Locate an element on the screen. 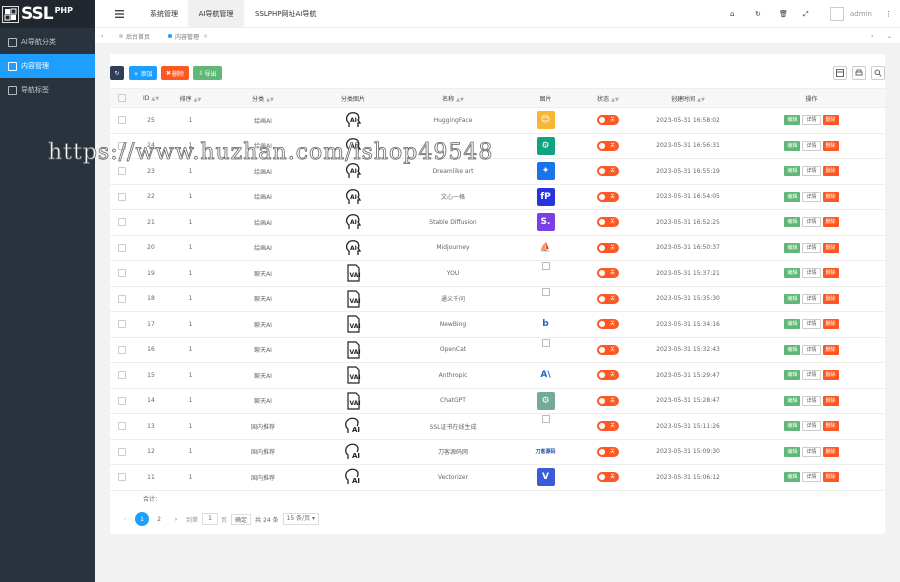 The width and height of the screenshot is (900, 582). columns-button is located at coordinates (840, 73).